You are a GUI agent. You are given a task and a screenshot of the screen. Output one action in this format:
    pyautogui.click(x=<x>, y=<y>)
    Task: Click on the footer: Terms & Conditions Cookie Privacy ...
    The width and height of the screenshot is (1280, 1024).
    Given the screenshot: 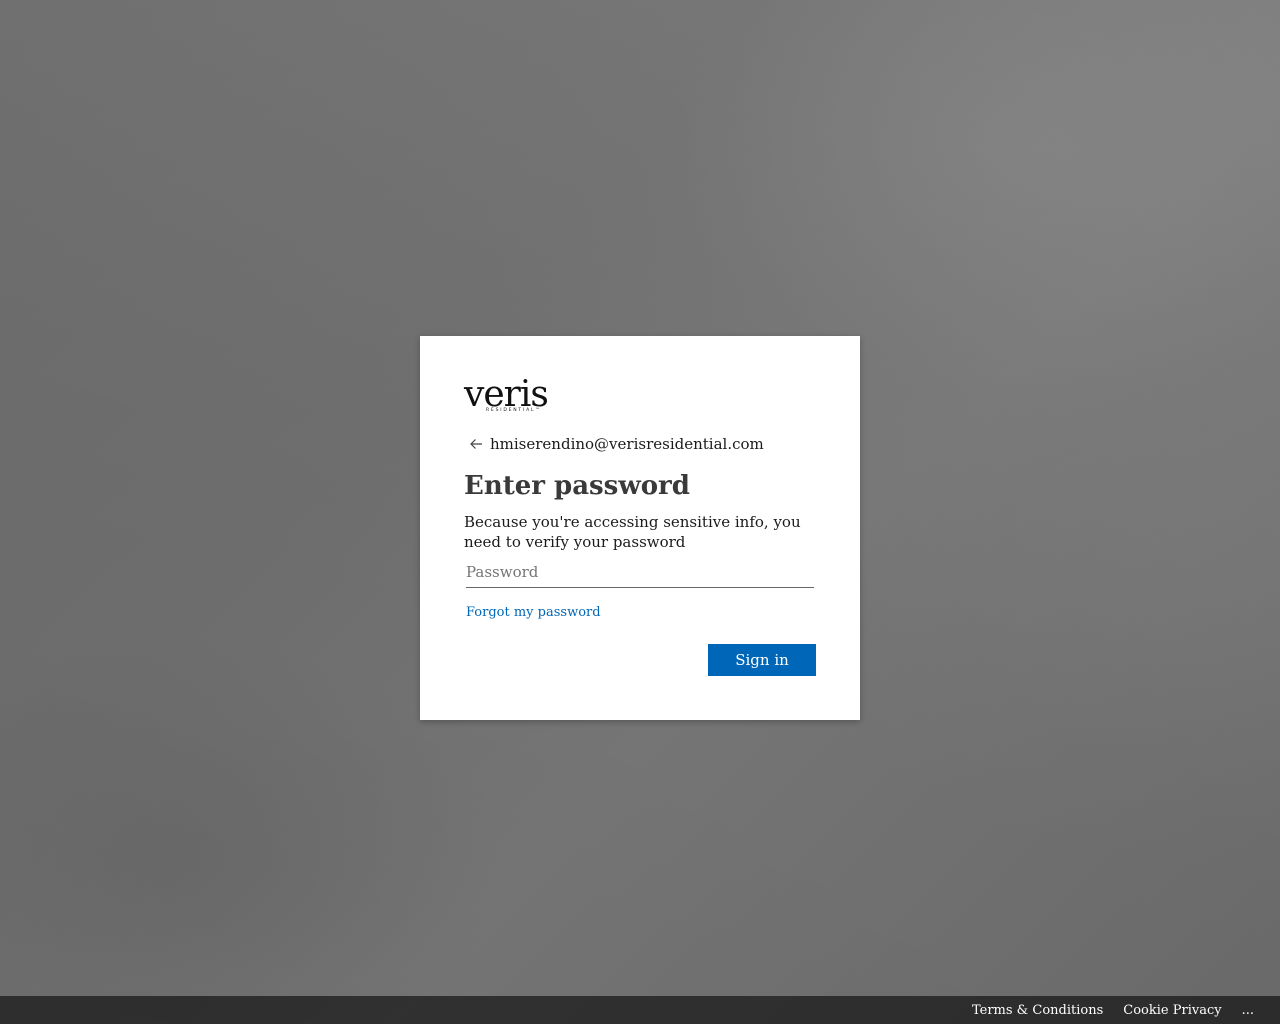 What is the action you would take?
    pyautogui.click(x=640, y=1010)
    